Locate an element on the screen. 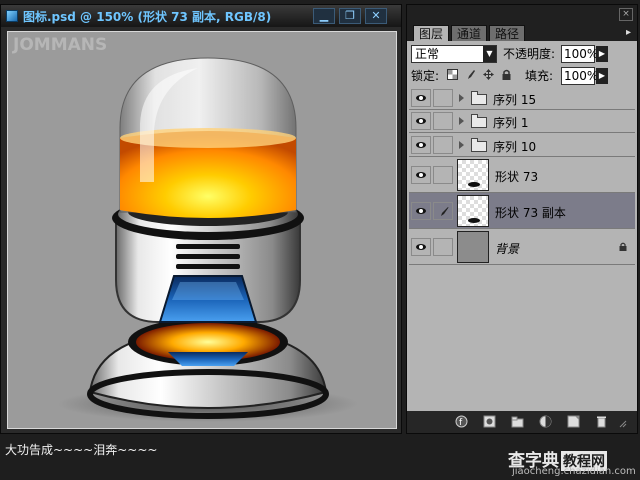 This screenshot has width=640, height=480. layer-name: 序列 1 is located at coordinates (511, 123).